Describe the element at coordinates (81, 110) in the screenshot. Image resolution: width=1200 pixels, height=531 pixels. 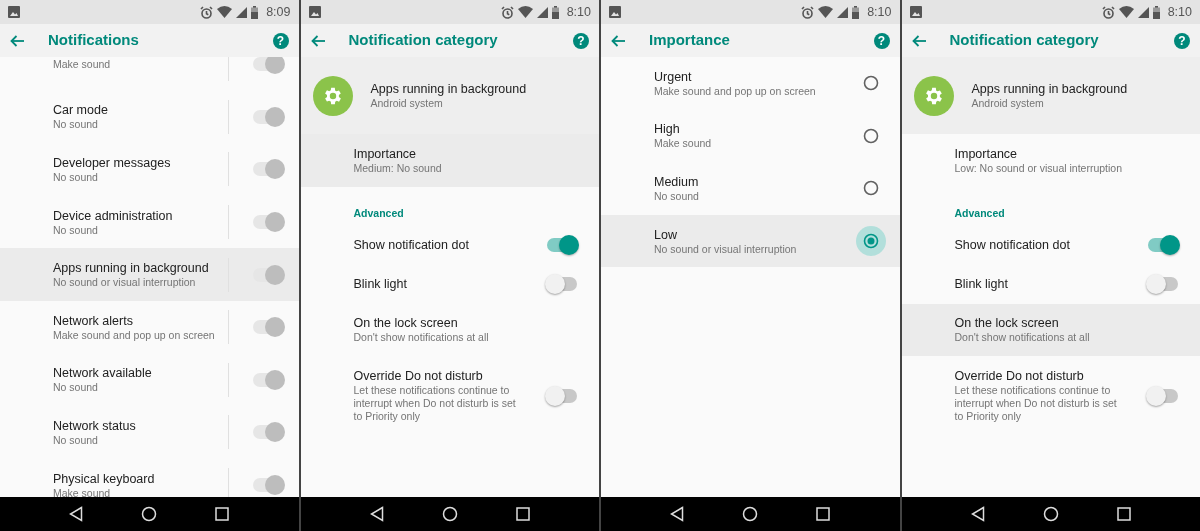
I see `row-title: Car mode` at that location.